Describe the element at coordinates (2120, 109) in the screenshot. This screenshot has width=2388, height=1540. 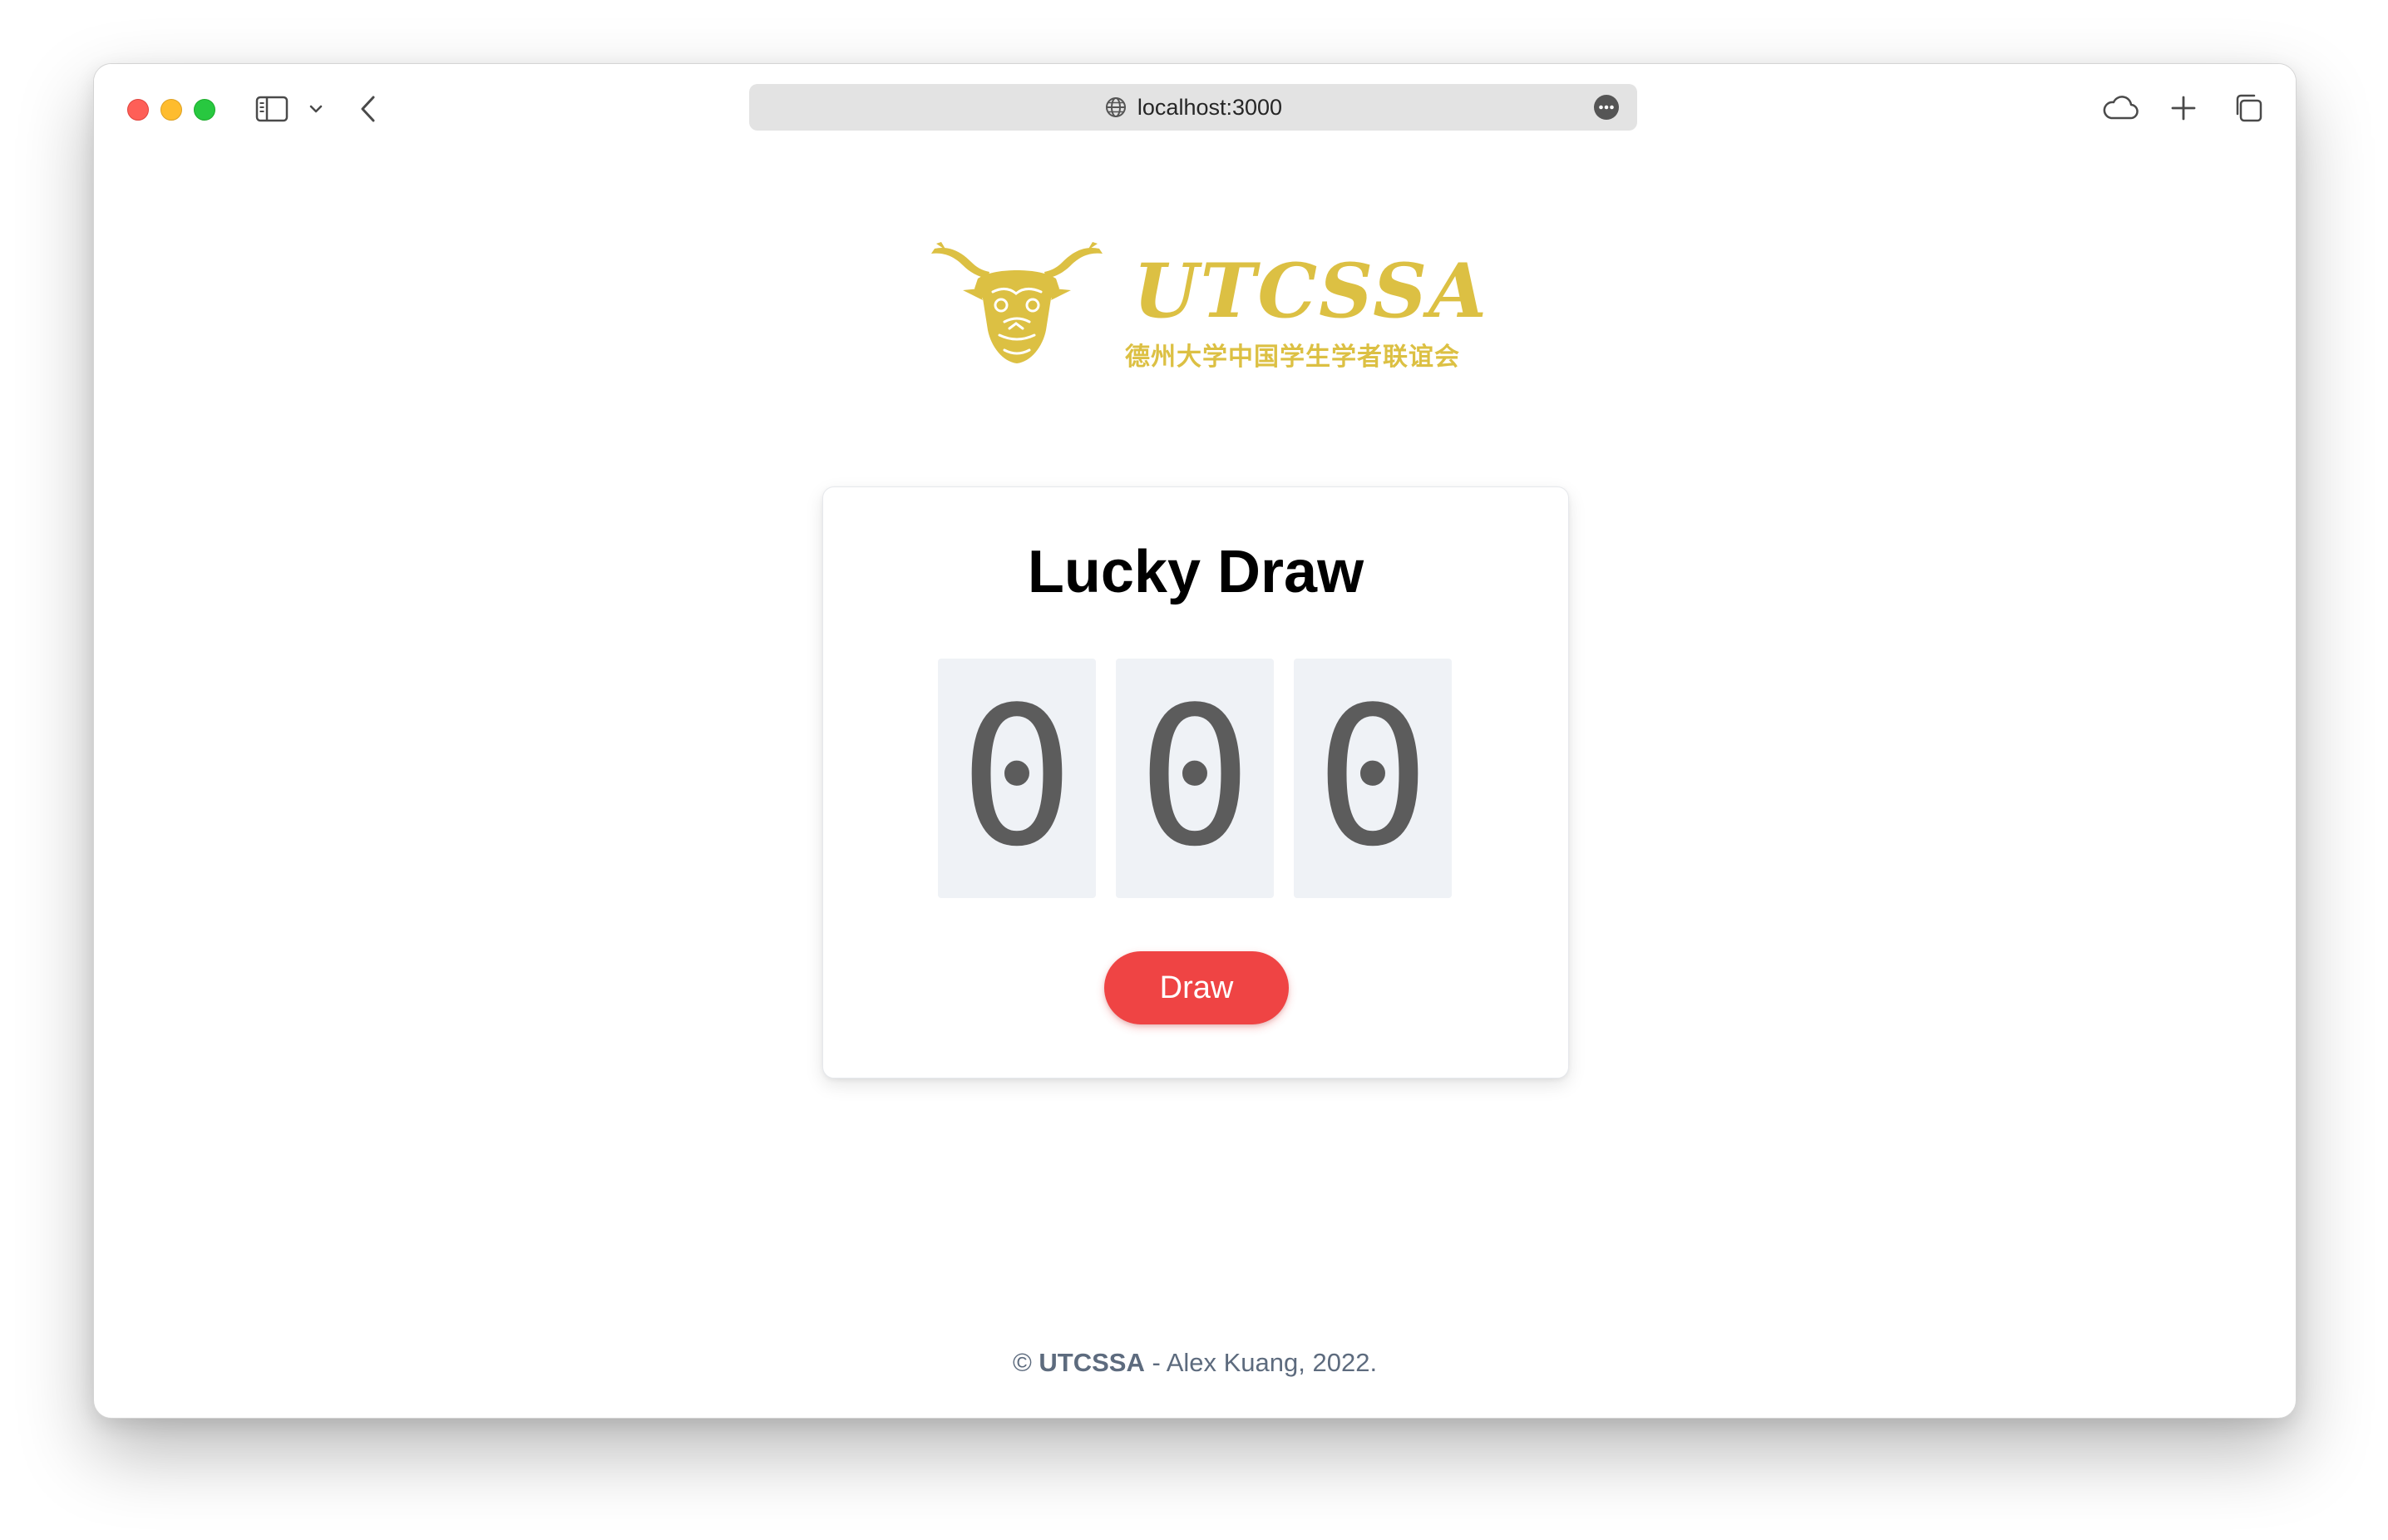
I see `cloud-icon` at that location.